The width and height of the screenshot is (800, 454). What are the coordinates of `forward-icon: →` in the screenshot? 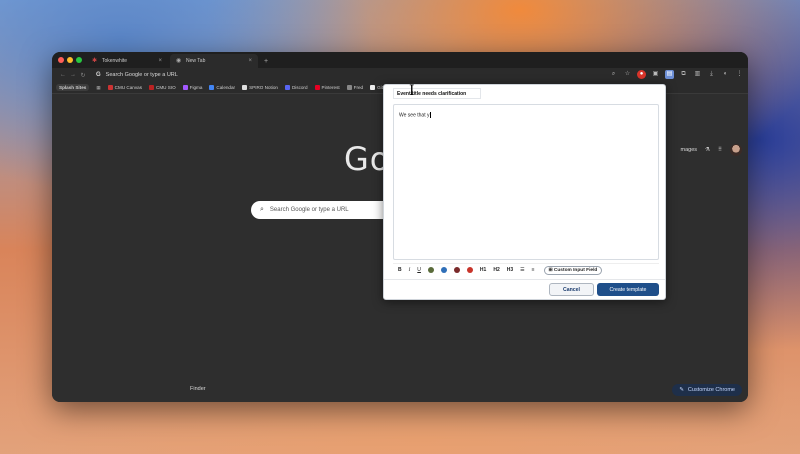 It's located at (73, 75).